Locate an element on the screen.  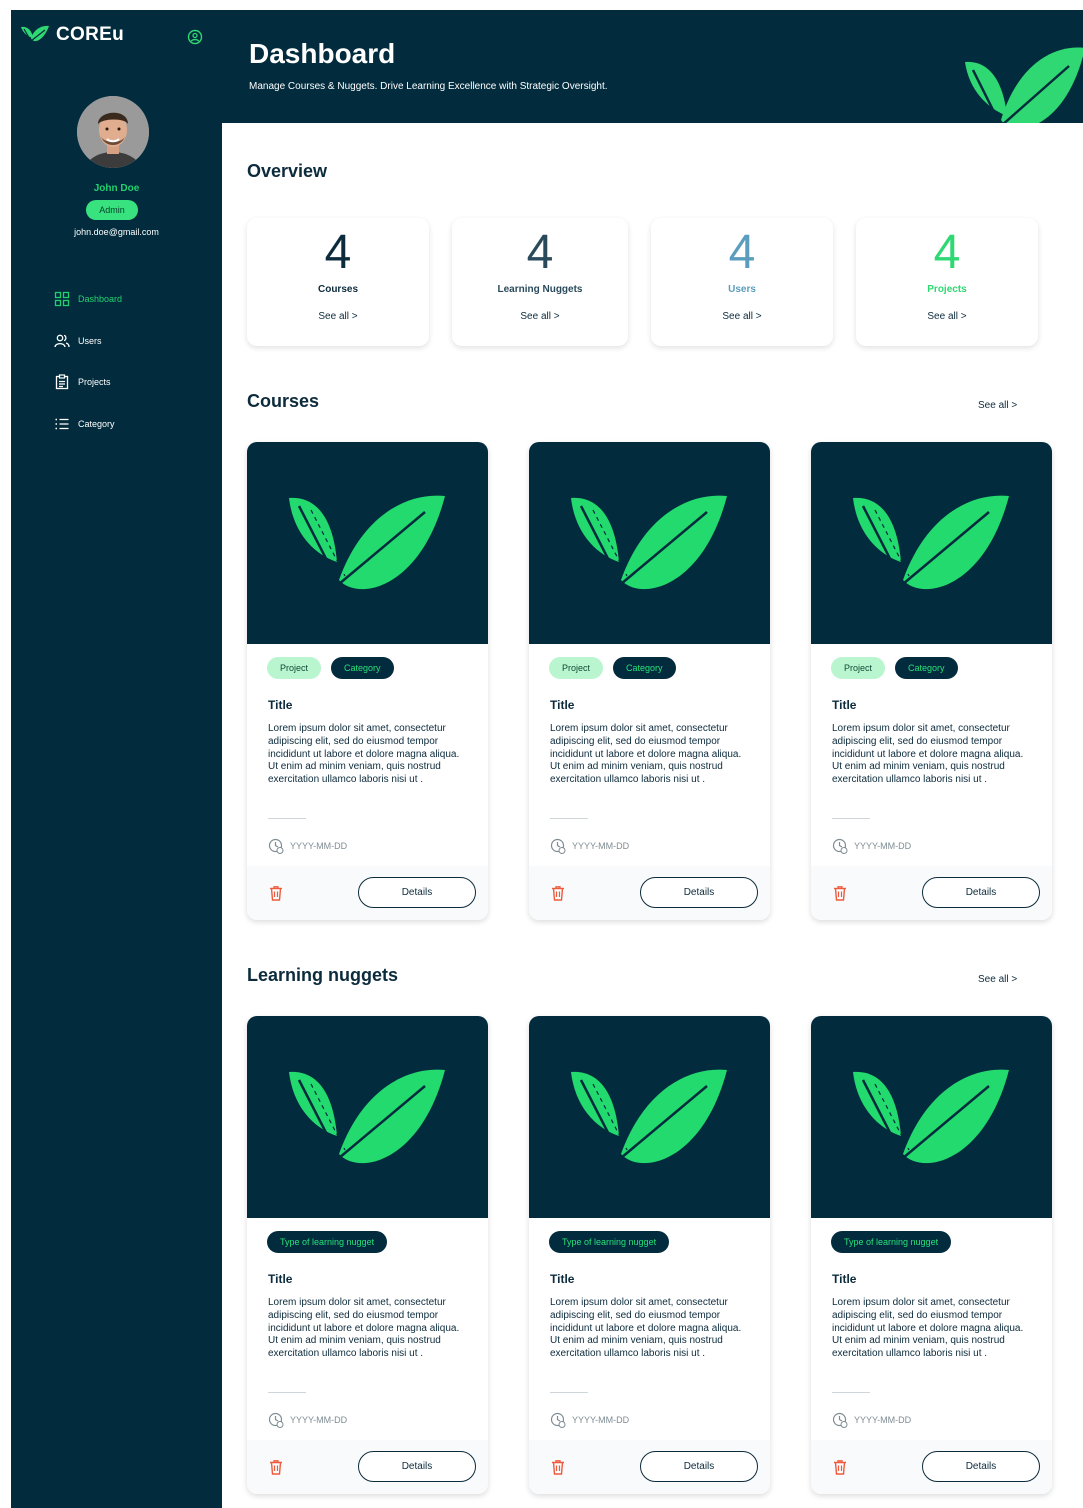
users-icon is located at coordinates (62, 340).